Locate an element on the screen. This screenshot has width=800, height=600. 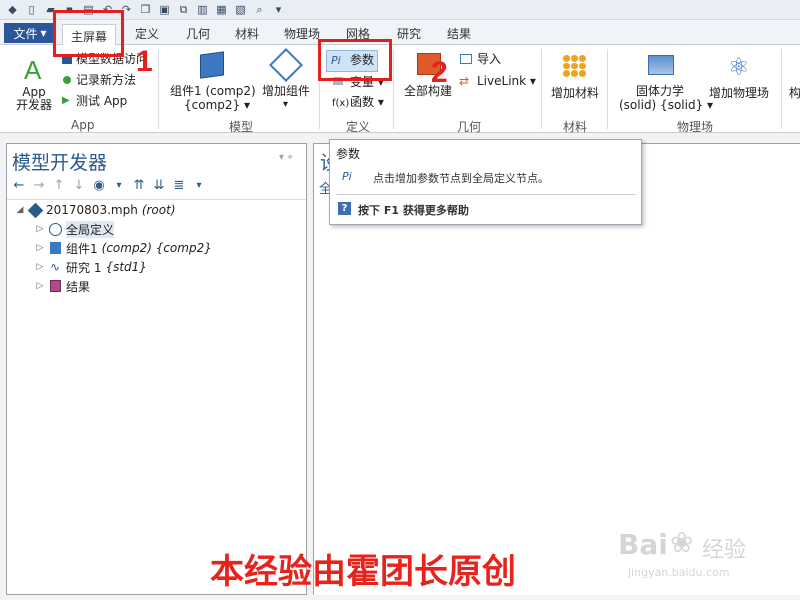
add-component-button: 增加组件 is located at coordinates (286, 91).